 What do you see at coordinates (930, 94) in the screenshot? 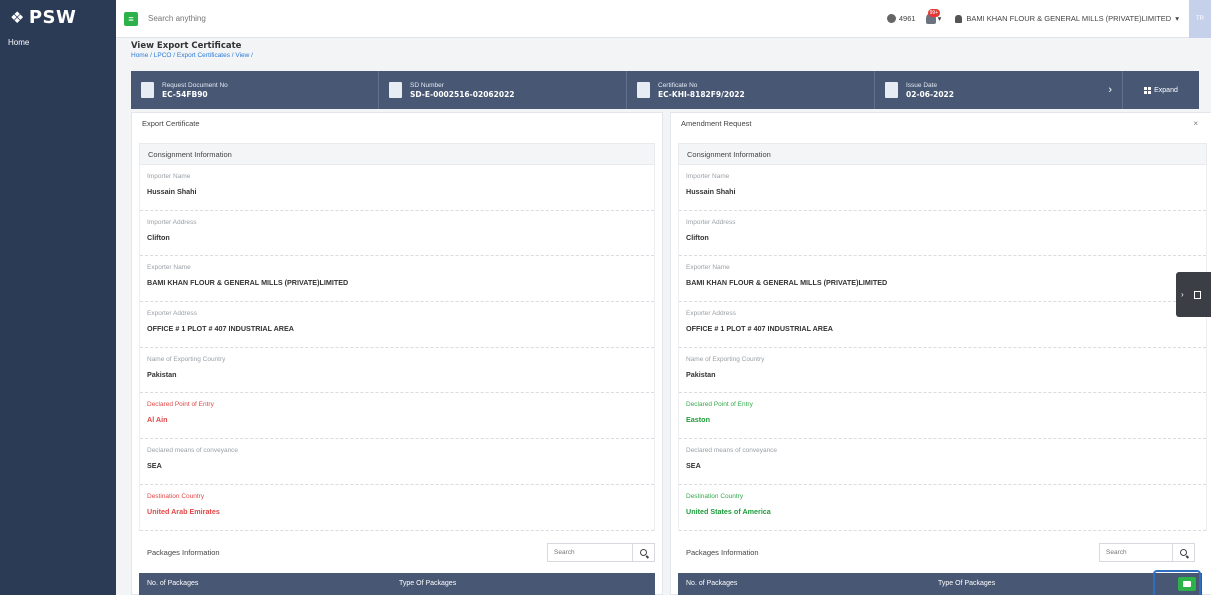
I see `info-value: 02-06-2022` at bounding box center [930, 94].